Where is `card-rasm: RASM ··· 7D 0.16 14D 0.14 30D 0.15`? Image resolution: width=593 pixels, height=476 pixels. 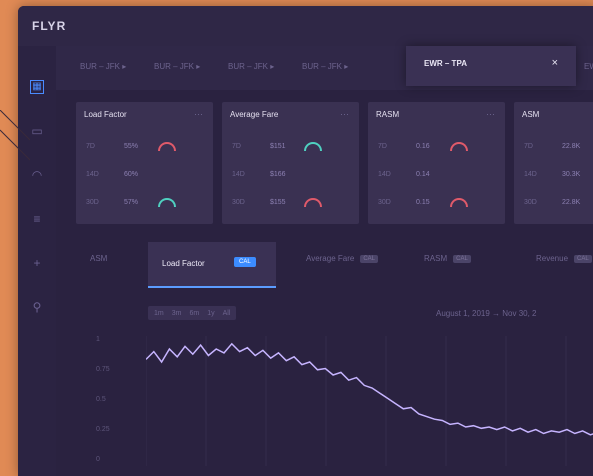
card-rasm: RASM ··· 7D 0.16 14D 0.14 30D 0.15 is located at coordinates (436, 163).